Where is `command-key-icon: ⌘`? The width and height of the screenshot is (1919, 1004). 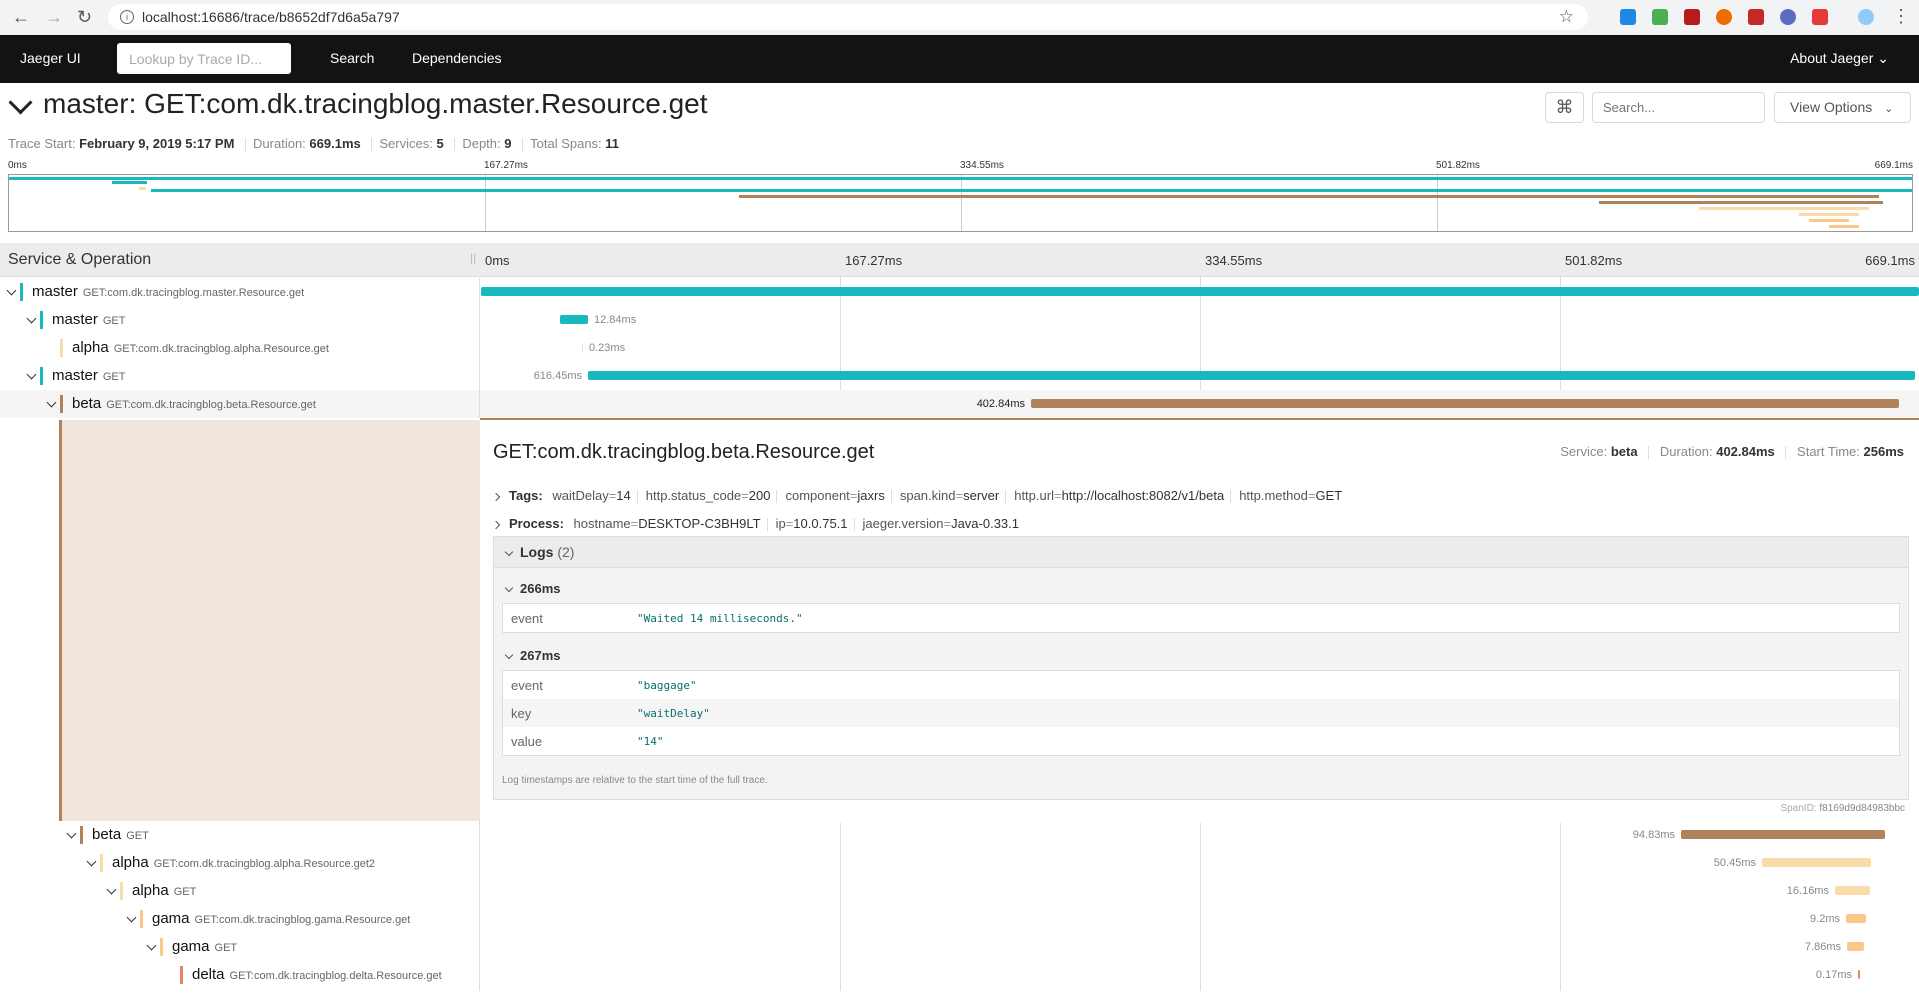
command-key-icon: ⌘ is located at coordinates (1564, 107).